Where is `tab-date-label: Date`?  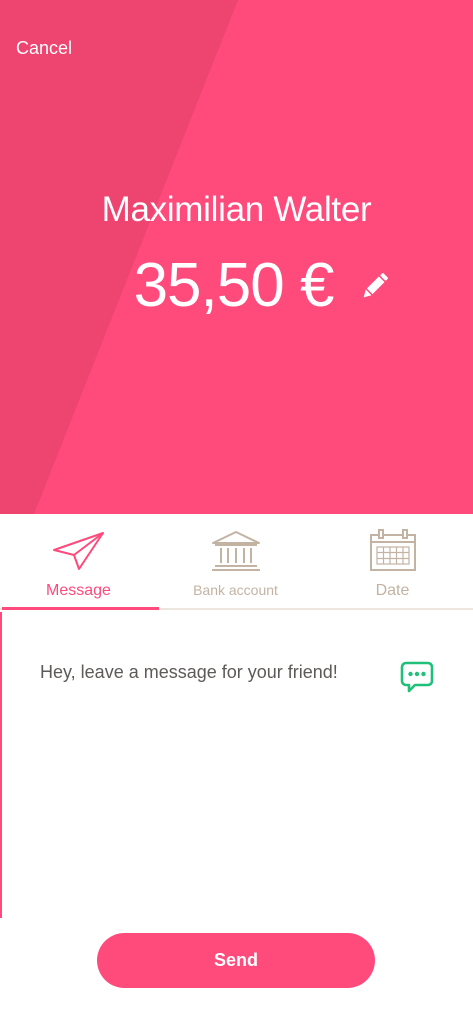 tab-date-label: Date is located at coordinates (392, 590).